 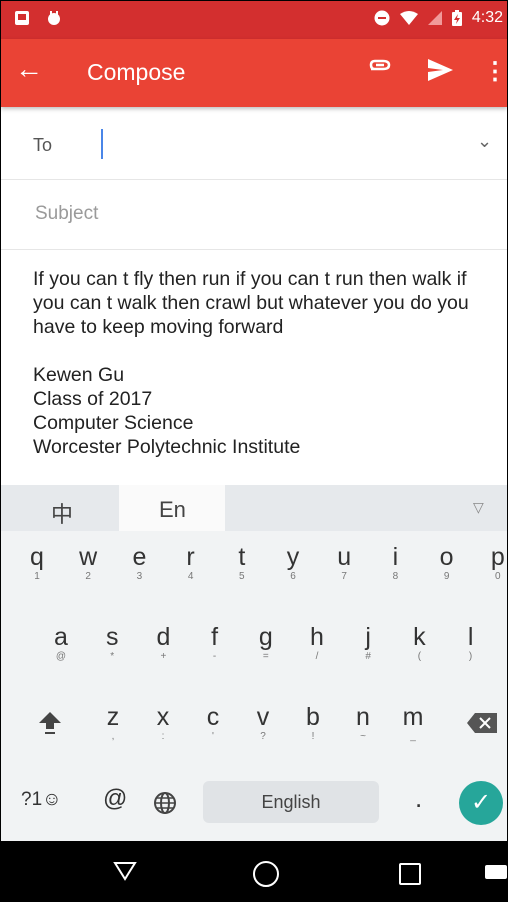 What do you see at coordinates (163, 643) in the screenshot?
I see `key-d: d +` at bounding box center [163, 643].